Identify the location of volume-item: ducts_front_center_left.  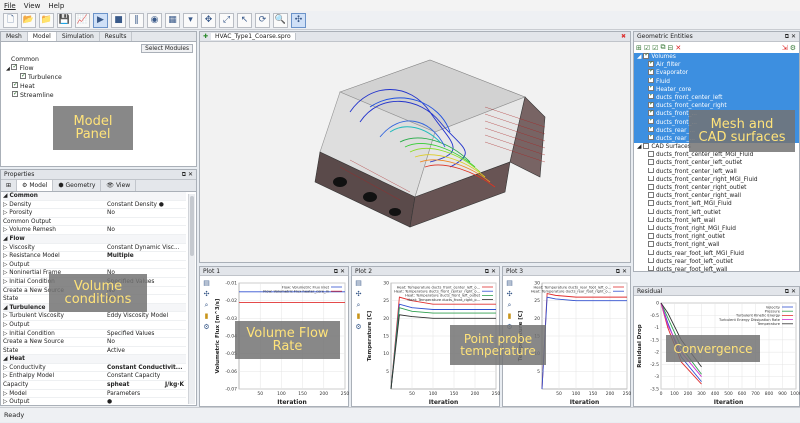
(716, 98).